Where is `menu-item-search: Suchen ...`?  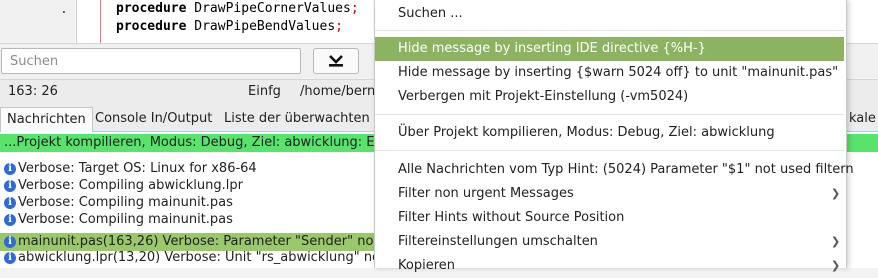 menu-item-search: Suchen ... is located at coordinates (609, 14).